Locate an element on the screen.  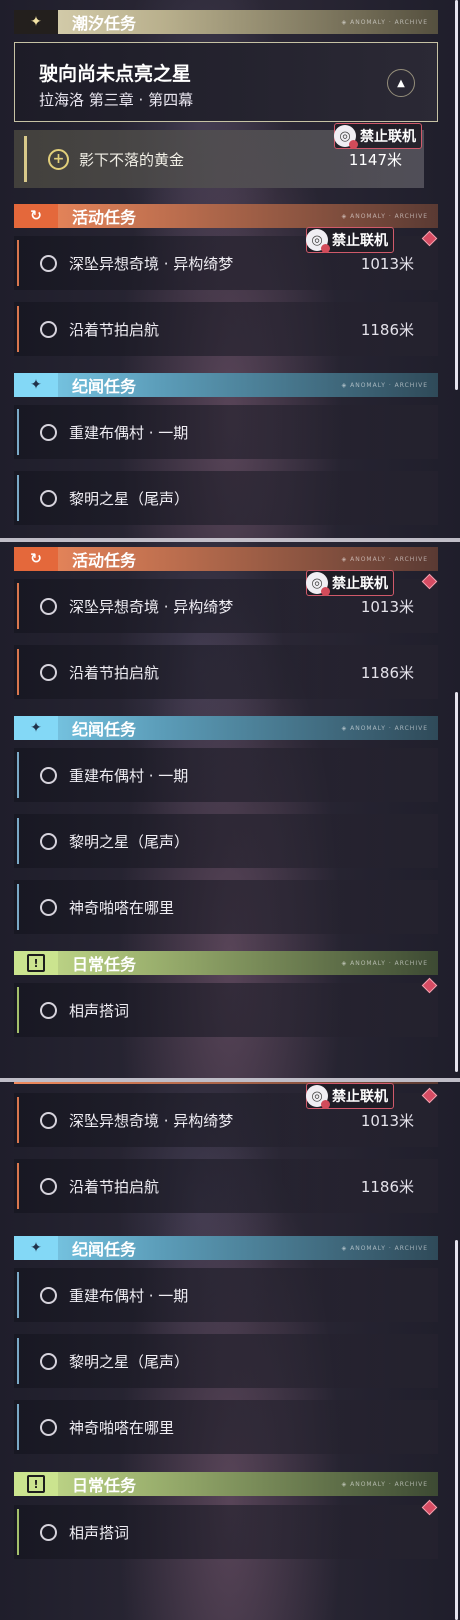
section-title: 潮汐任务 is located at coordinates (104, 23).